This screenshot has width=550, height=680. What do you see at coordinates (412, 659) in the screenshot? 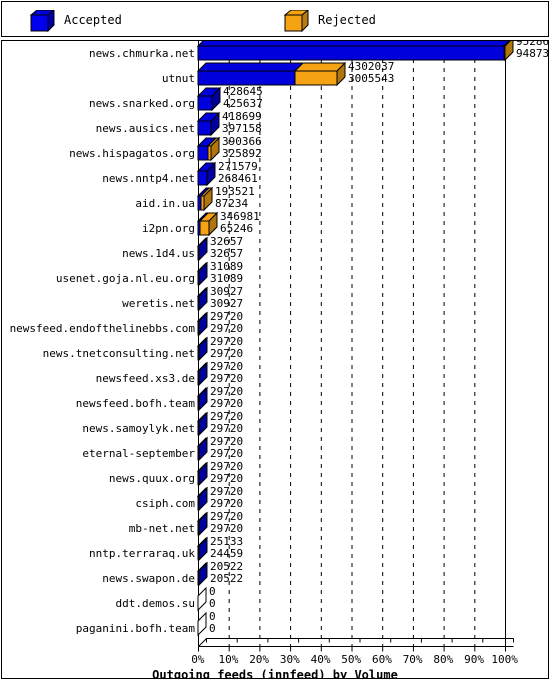
I see `x-tick-70%: 70%` at bounding box center [412, 659].